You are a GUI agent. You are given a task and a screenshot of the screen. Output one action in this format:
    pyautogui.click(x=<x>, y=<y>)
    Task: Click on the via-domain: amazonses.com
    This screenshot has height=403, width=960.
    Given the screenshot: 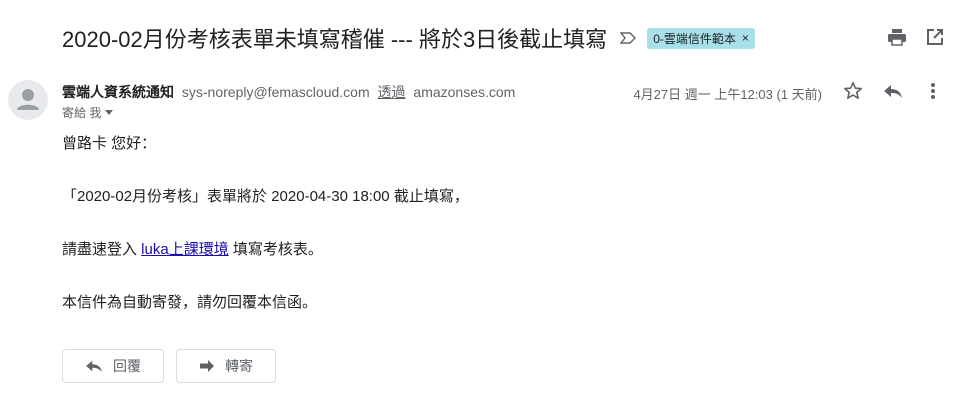 What is the action you would take?
    pyautogui.click(x=464, y=92)
    